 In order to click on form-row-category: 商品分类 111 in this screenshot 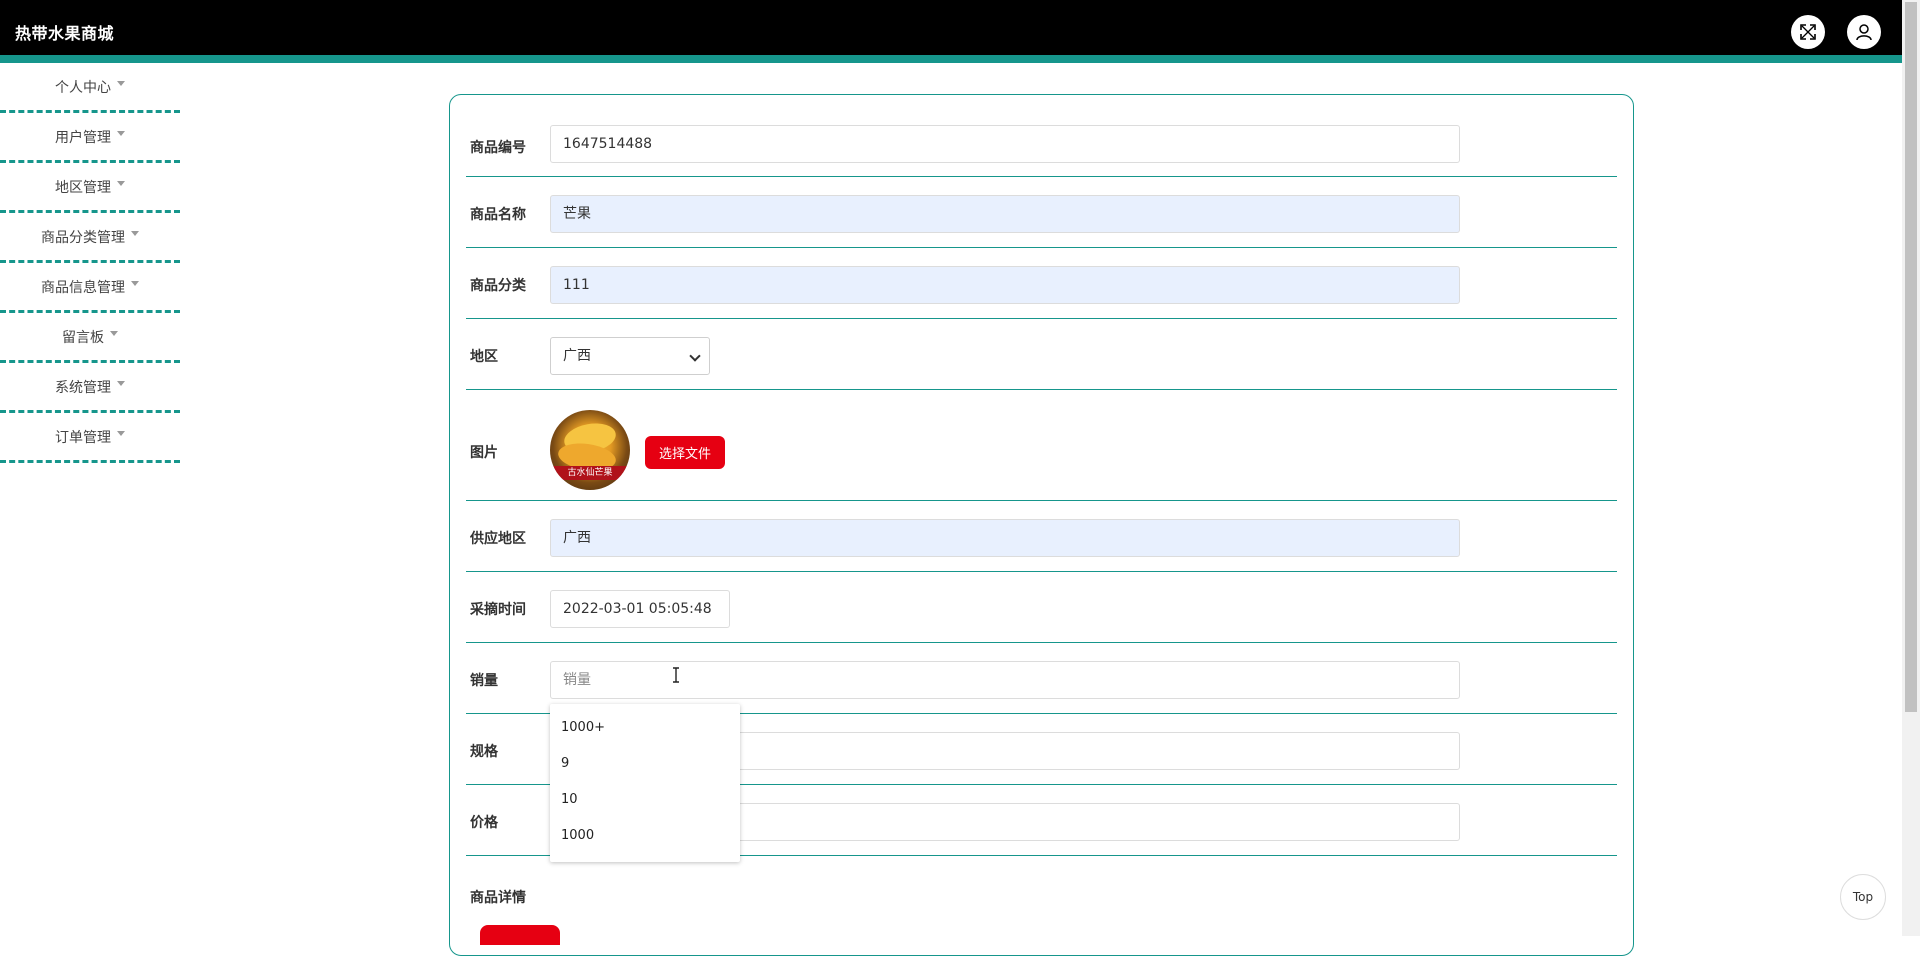, I will do `click(1041, 283)`.